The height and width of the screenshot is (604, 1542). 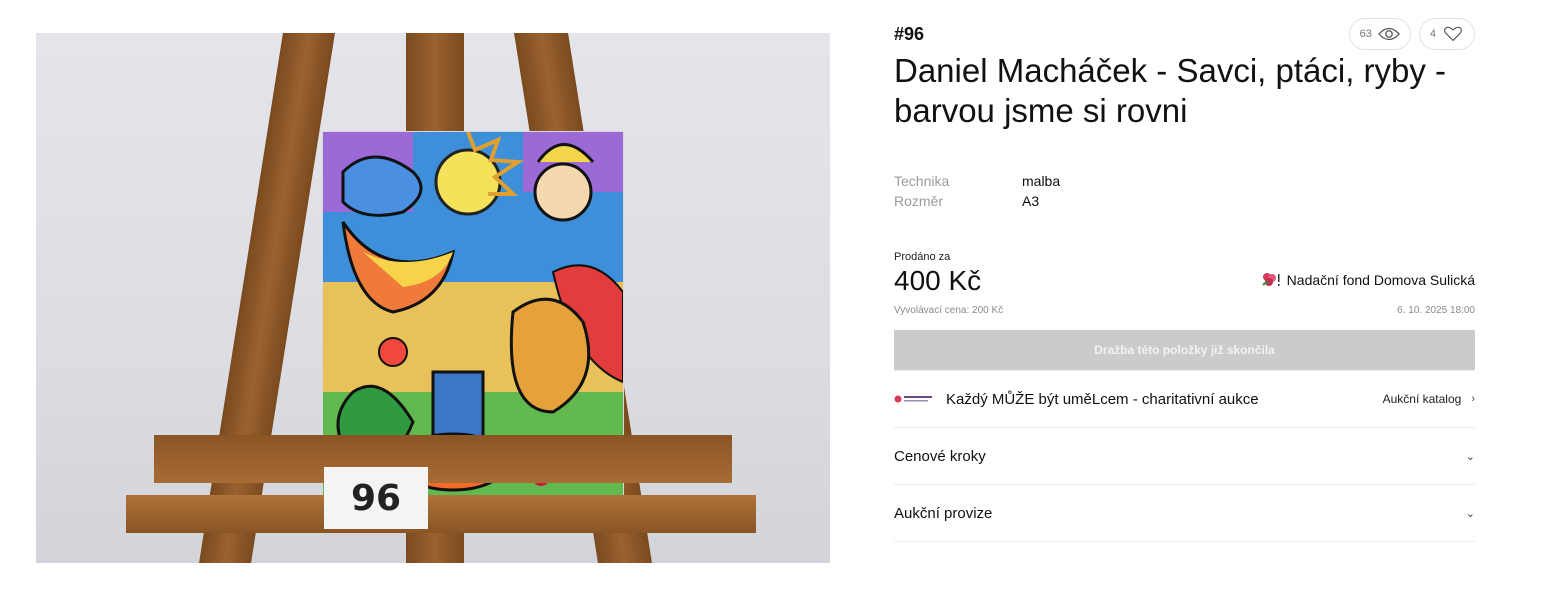 What do you see at coordinates (922, 181) in the screenshot?
I see `spec-label-technique: Technika` at bounding box center [922, 181].